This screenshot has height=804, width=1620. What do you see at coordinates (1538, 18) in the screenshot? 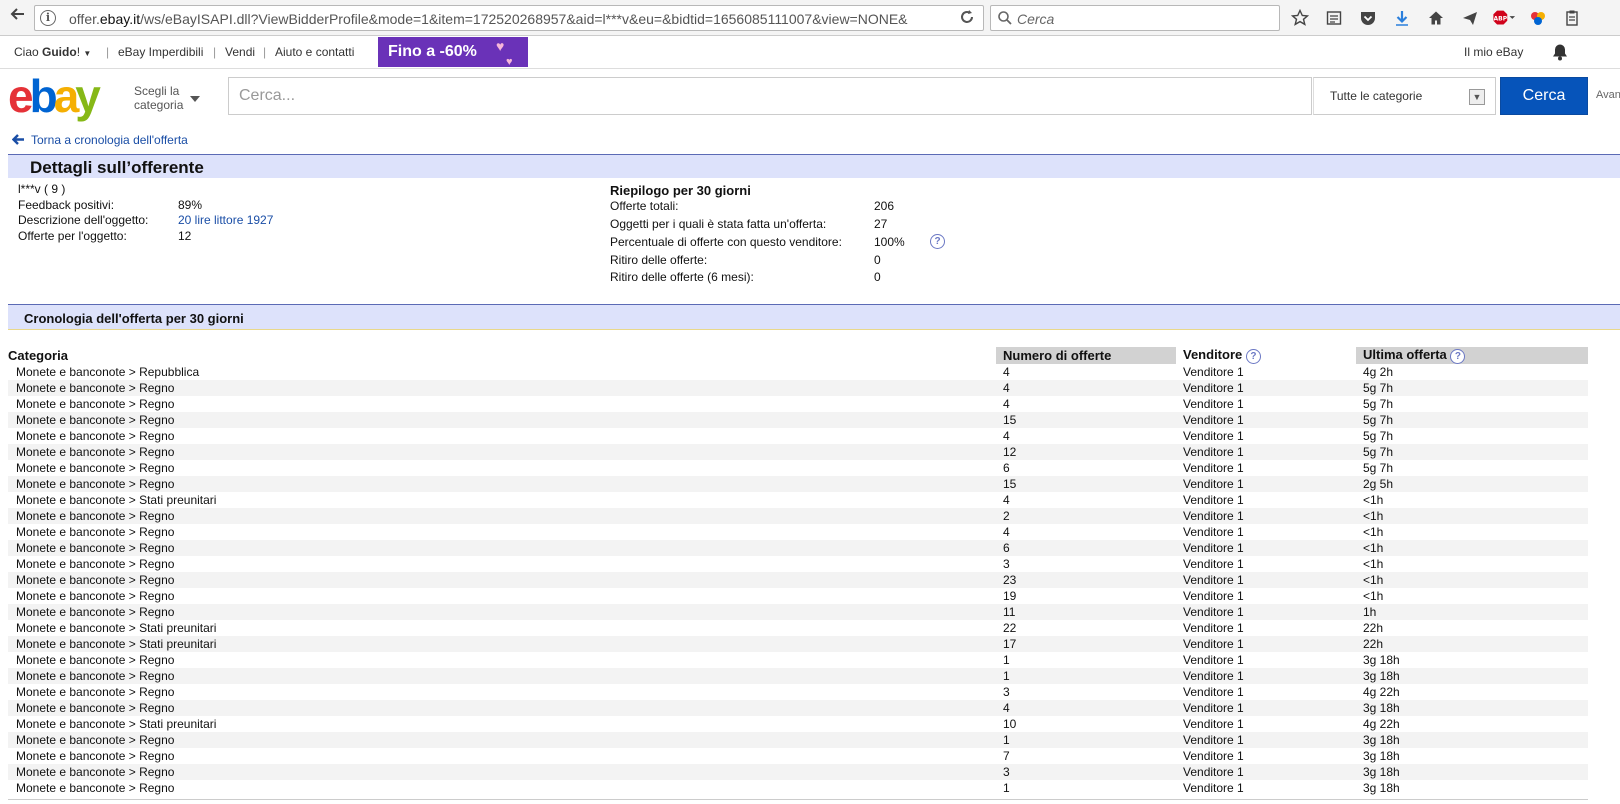
I see `extension-icon` at bounding box center [1538, 18].